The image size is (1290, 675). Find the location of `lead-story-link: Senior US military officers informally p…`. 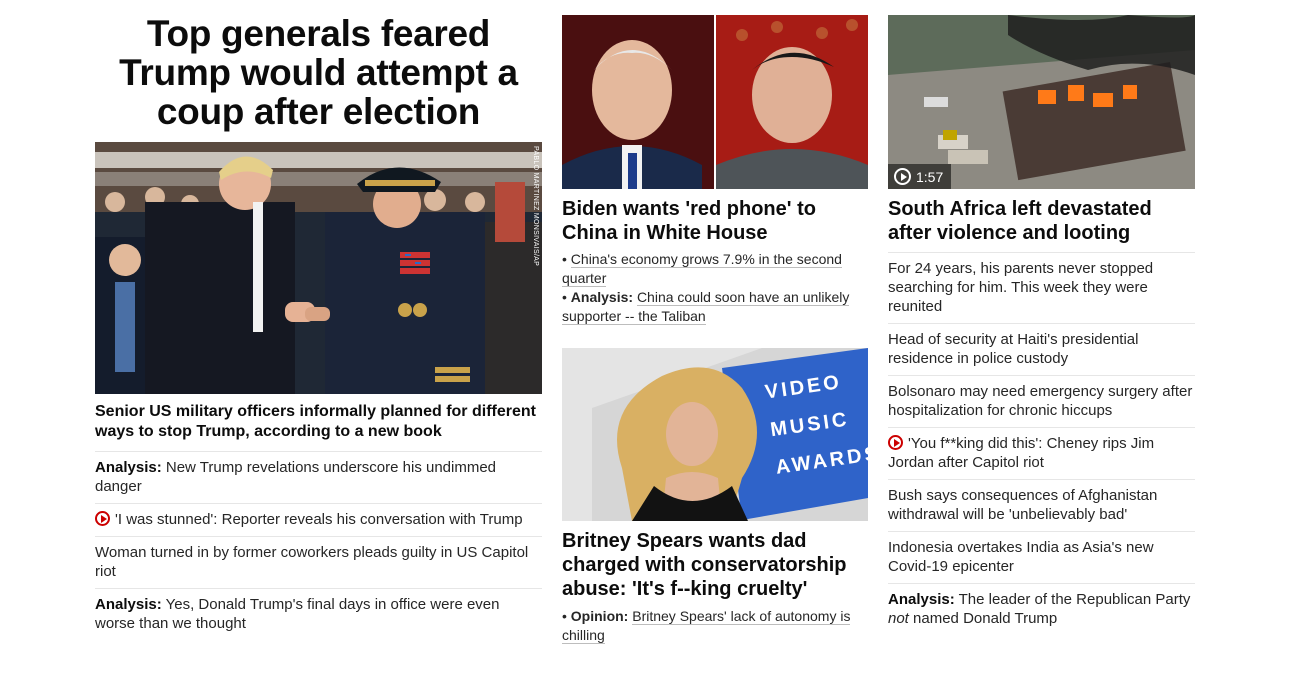

lead-story-link: Senior US military officers informally p… is located at coordinates (318, 426).